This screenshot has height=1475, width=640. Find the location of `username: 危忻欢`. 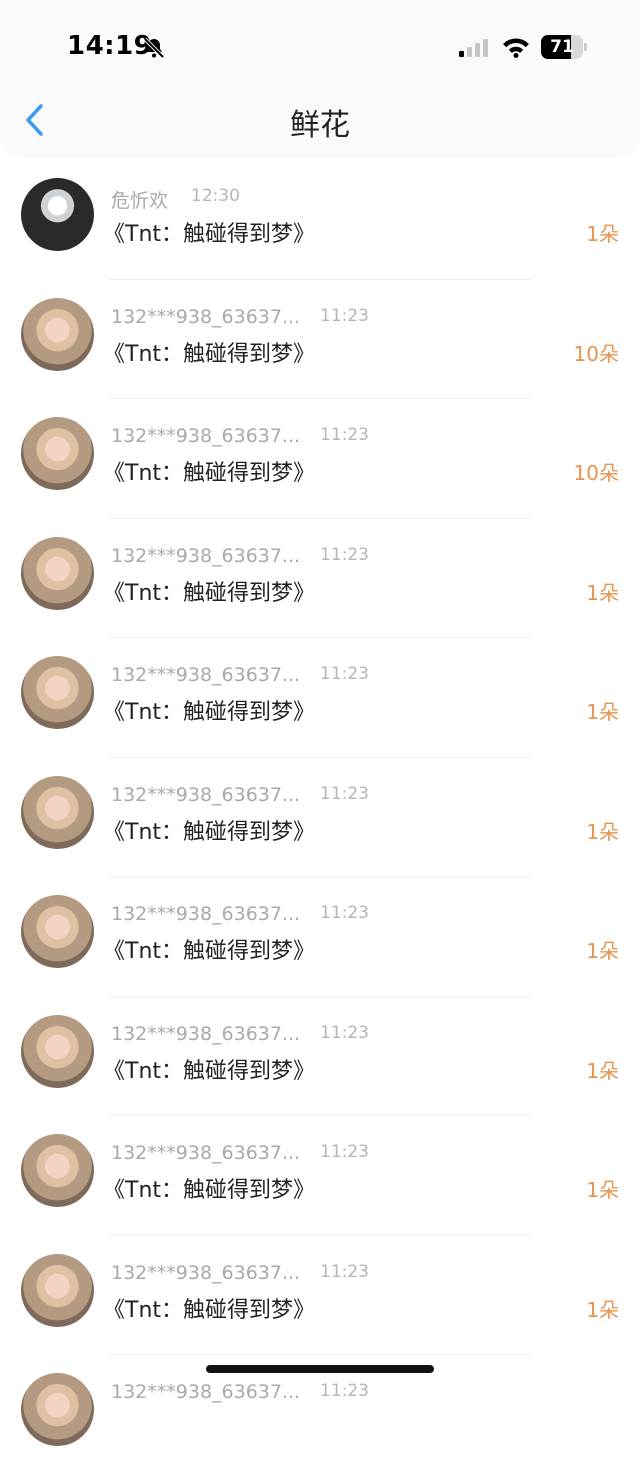

username: 危忻欢 is located at coordinates (140, 201).